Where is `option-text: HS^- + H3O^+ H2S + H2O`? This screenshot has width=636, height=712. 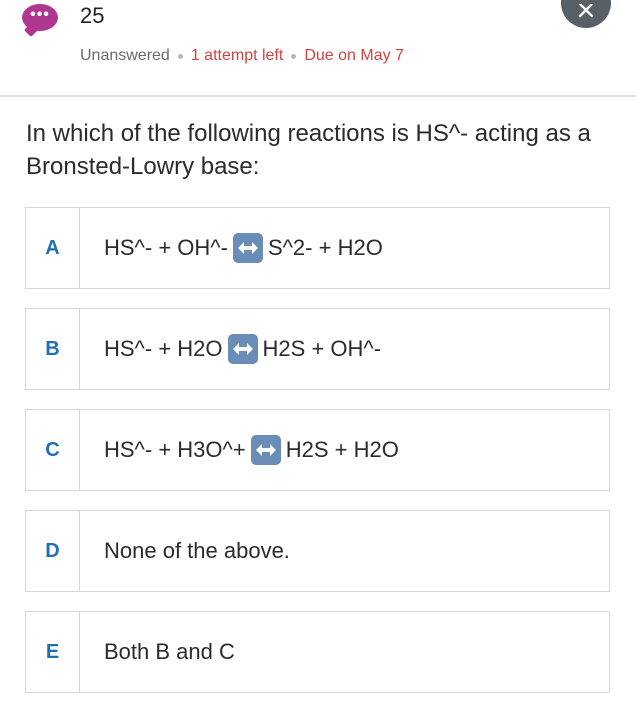
option-text: HS^- + H3O^+ H2S + H2O is located at coordinates (239, 450).